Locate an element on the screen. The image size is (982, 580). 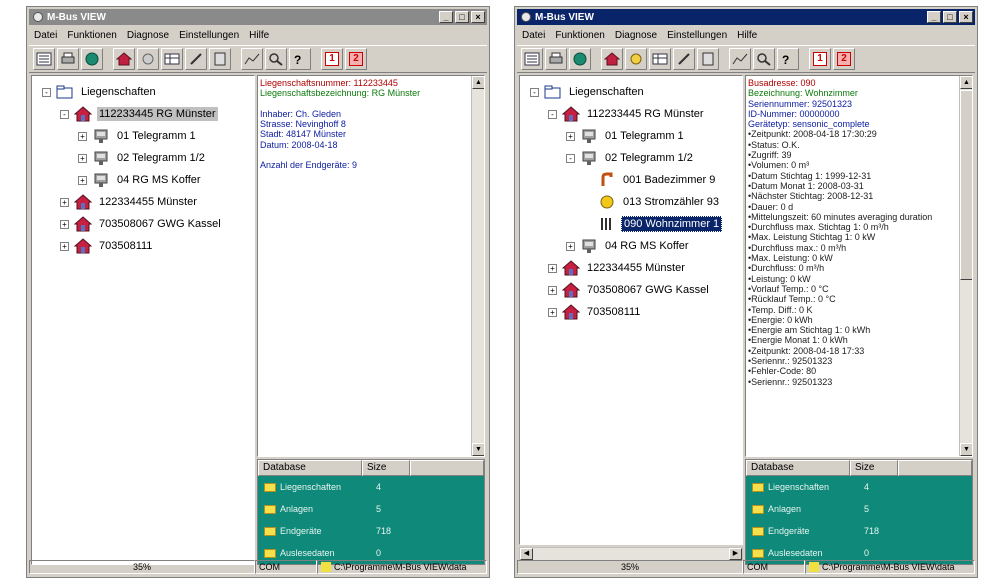
tree-item: +02 Telegramm 1/2 is located at coordinates (142, 158).